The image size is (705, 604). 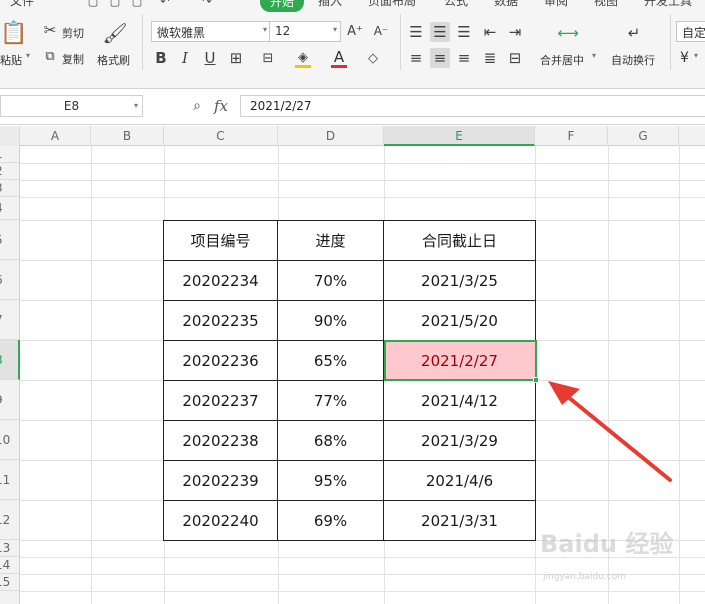 I want to click on underline-icon: U, so click(x=210, y=58).